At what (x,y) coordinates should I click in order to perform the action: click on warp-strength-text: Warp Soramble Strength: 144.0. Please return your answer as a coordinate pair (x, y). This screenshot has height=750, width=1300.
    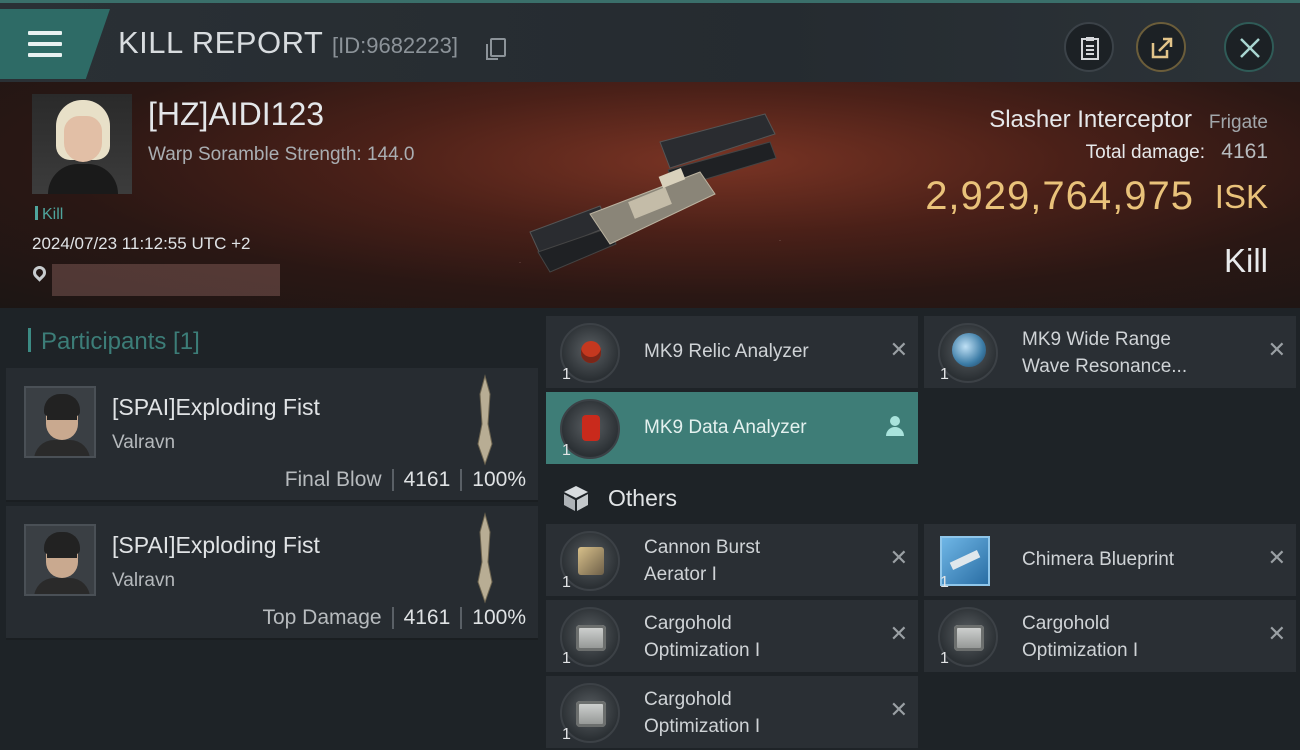
    Looking at the image, I should click on (281, 154).